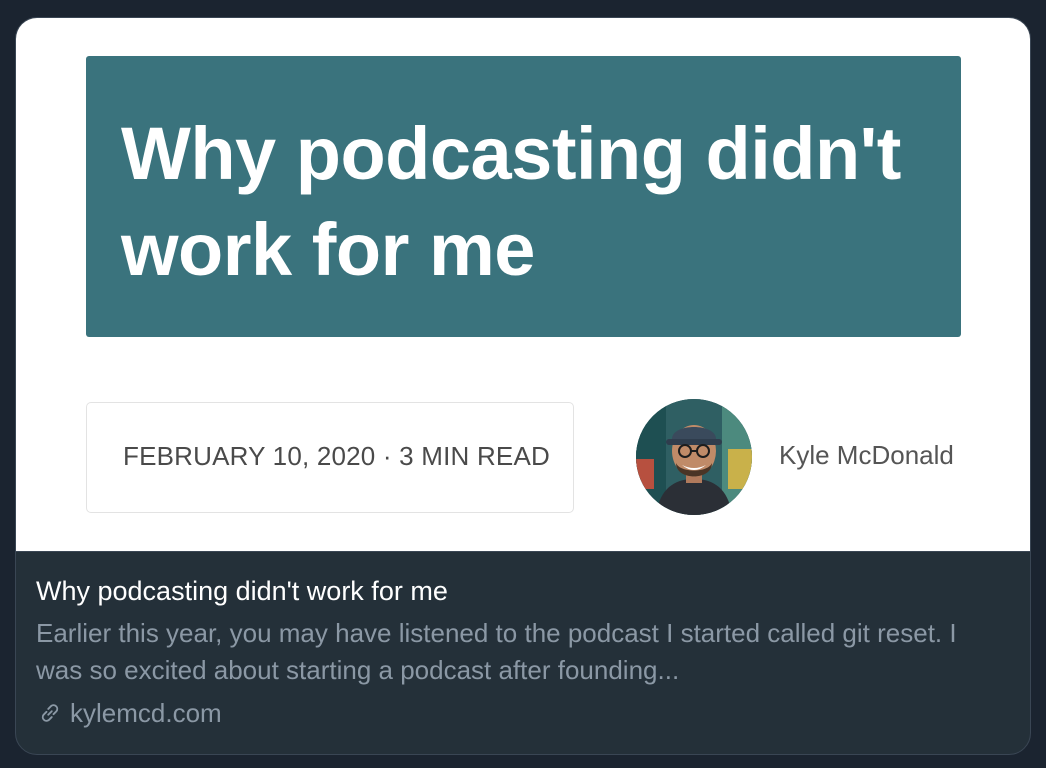 The width and height of the screenshot is (1046, 768). What do you see at coordinates (146, 713) in the screenshot?
I see `link-domain: kylemcd.com` at bounding box center [146, 713].